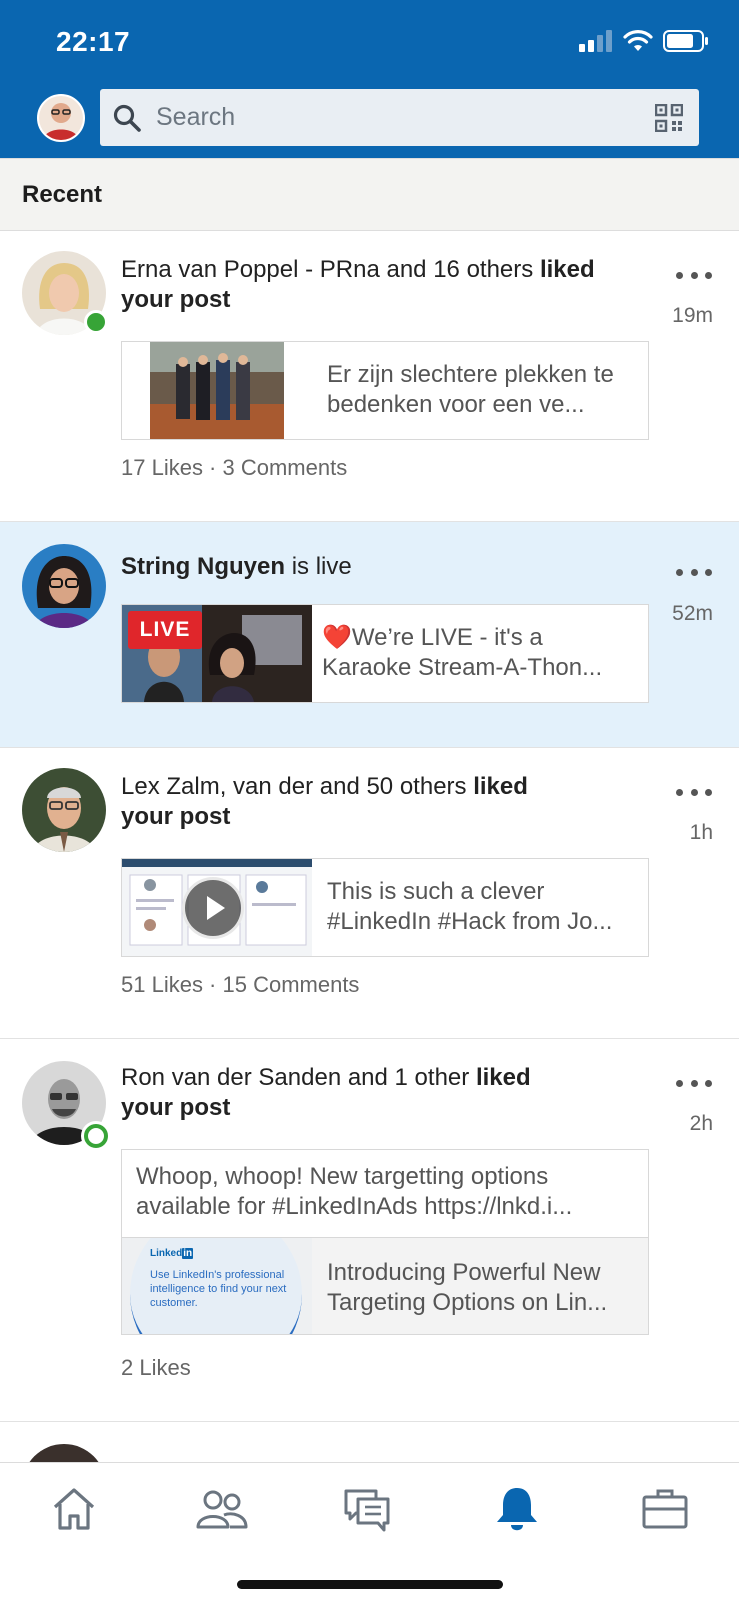 The image size is (739, 1600). What do you see at coordinates (405, 117) in the screenshot?
I see `search-input: Search` at bounding box center [405, 117].